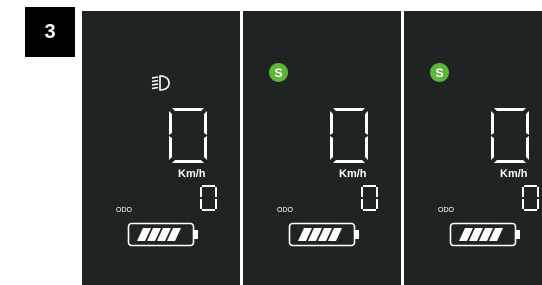 The image size is (542, 285). I want to click on step-number-badge: 3, so click(50, 32).